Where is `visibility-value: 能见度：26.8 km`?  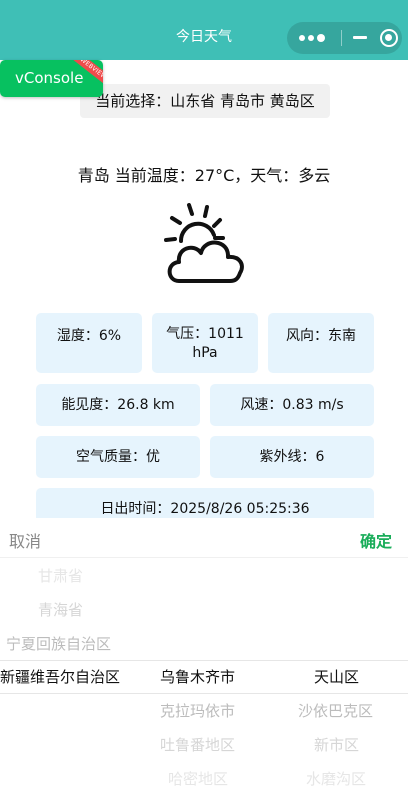 visibility-value: 能见度：26.8 km is located at coordinates (118, 405).